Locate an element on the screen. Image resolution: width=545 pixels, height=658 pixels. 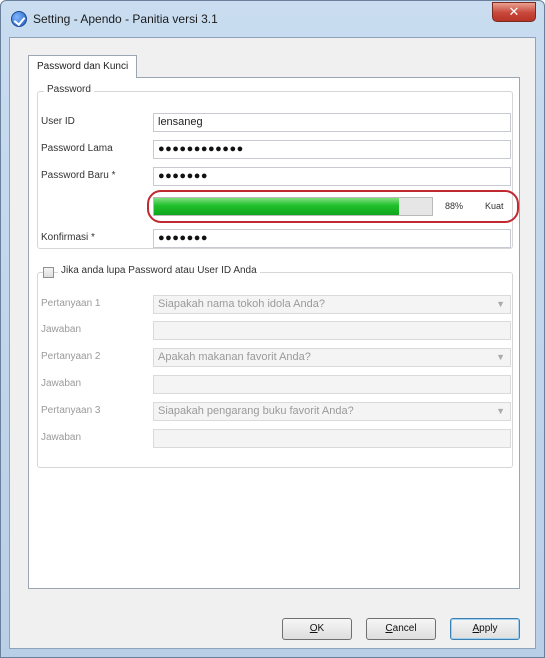
app-check-icon is located at coordinates (19, 19).